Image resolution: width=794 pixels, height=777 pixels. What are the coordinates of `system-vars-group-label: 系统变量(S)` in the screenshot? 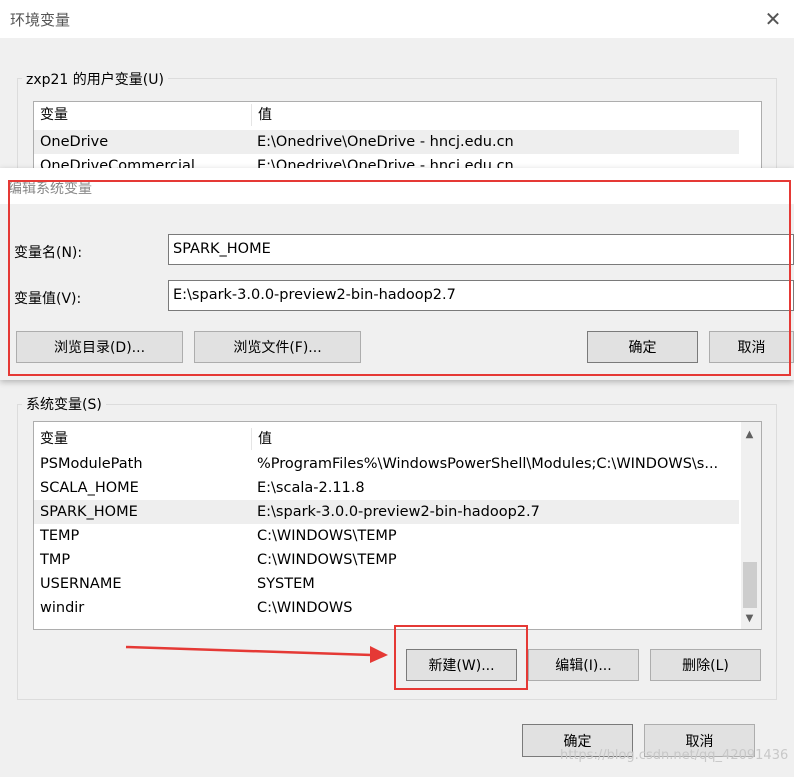 It's located at (64, 404).